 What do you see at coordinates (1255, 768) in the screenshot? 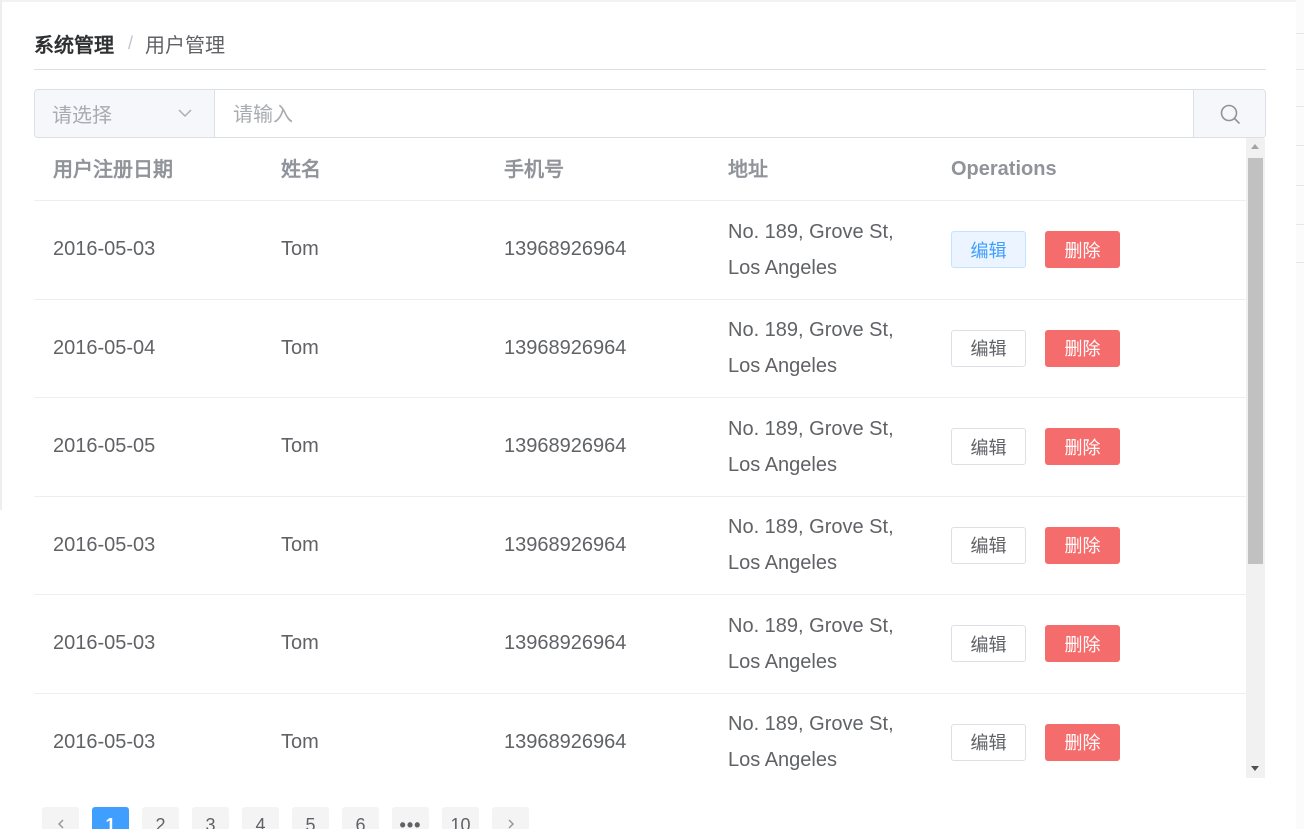
I see `scroll-down-arrow-icon` at bounding box center [1255, 768].